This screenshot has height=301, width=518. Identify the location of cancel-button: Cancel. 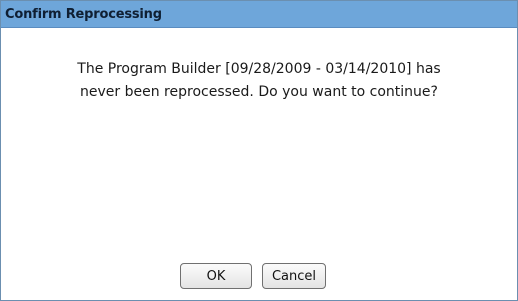
(294, 276).